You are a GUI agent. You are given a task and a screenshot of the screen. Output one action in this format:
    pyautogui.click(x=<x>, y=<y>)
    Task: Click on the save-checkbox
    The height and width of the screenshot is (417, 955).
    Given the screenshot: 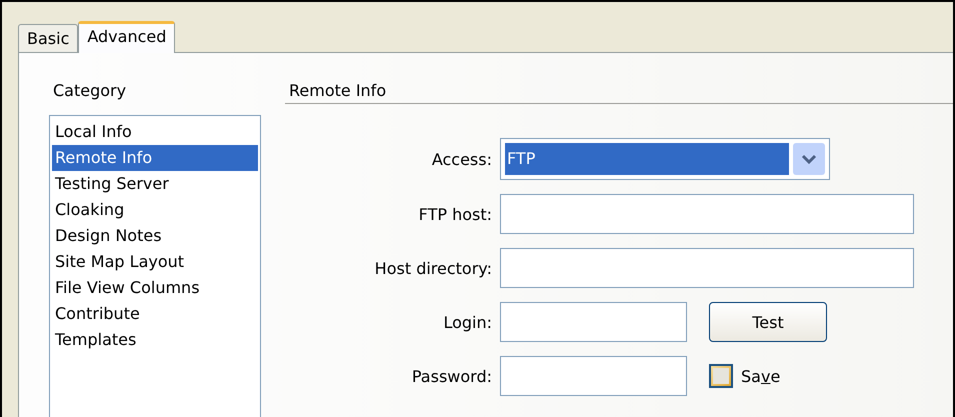 What is the action you would take?
    pyautogui.click(x=721, y=376)
    